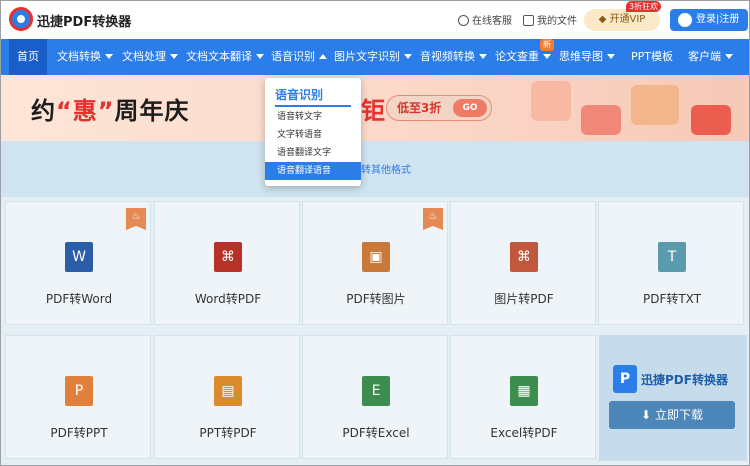 This screenshot has width=750, height=466. I want to click on new-badge: 新, so click(547, 45).